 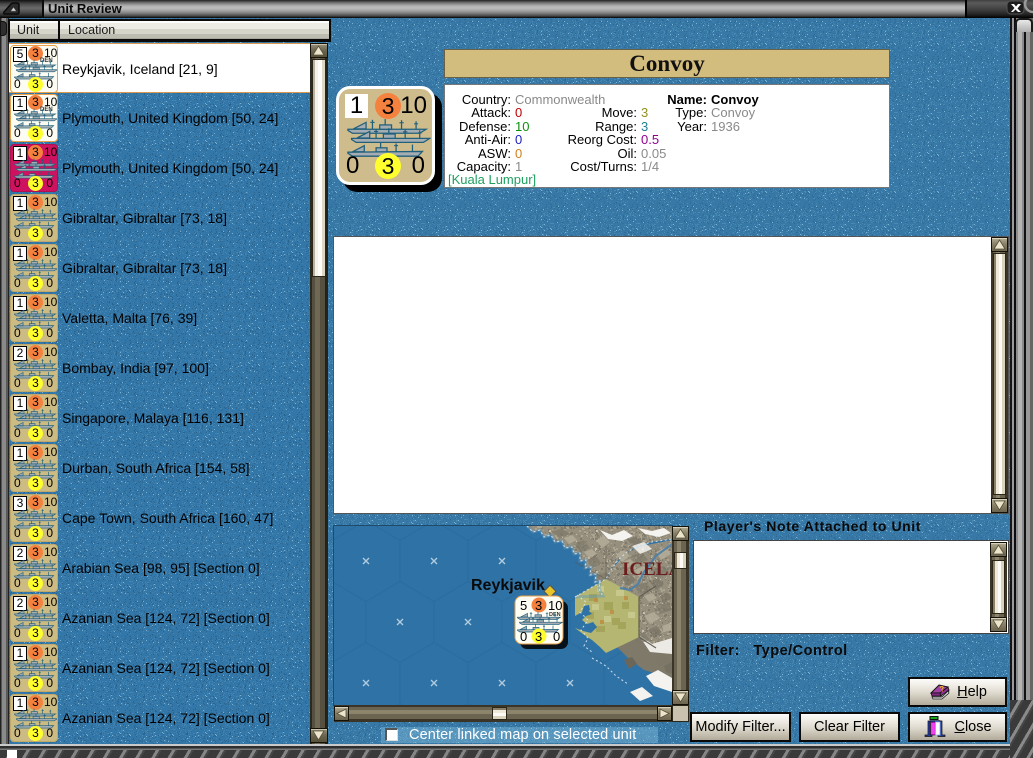 I want to click on svg-text: ICELA, so click(x=647, y=569).